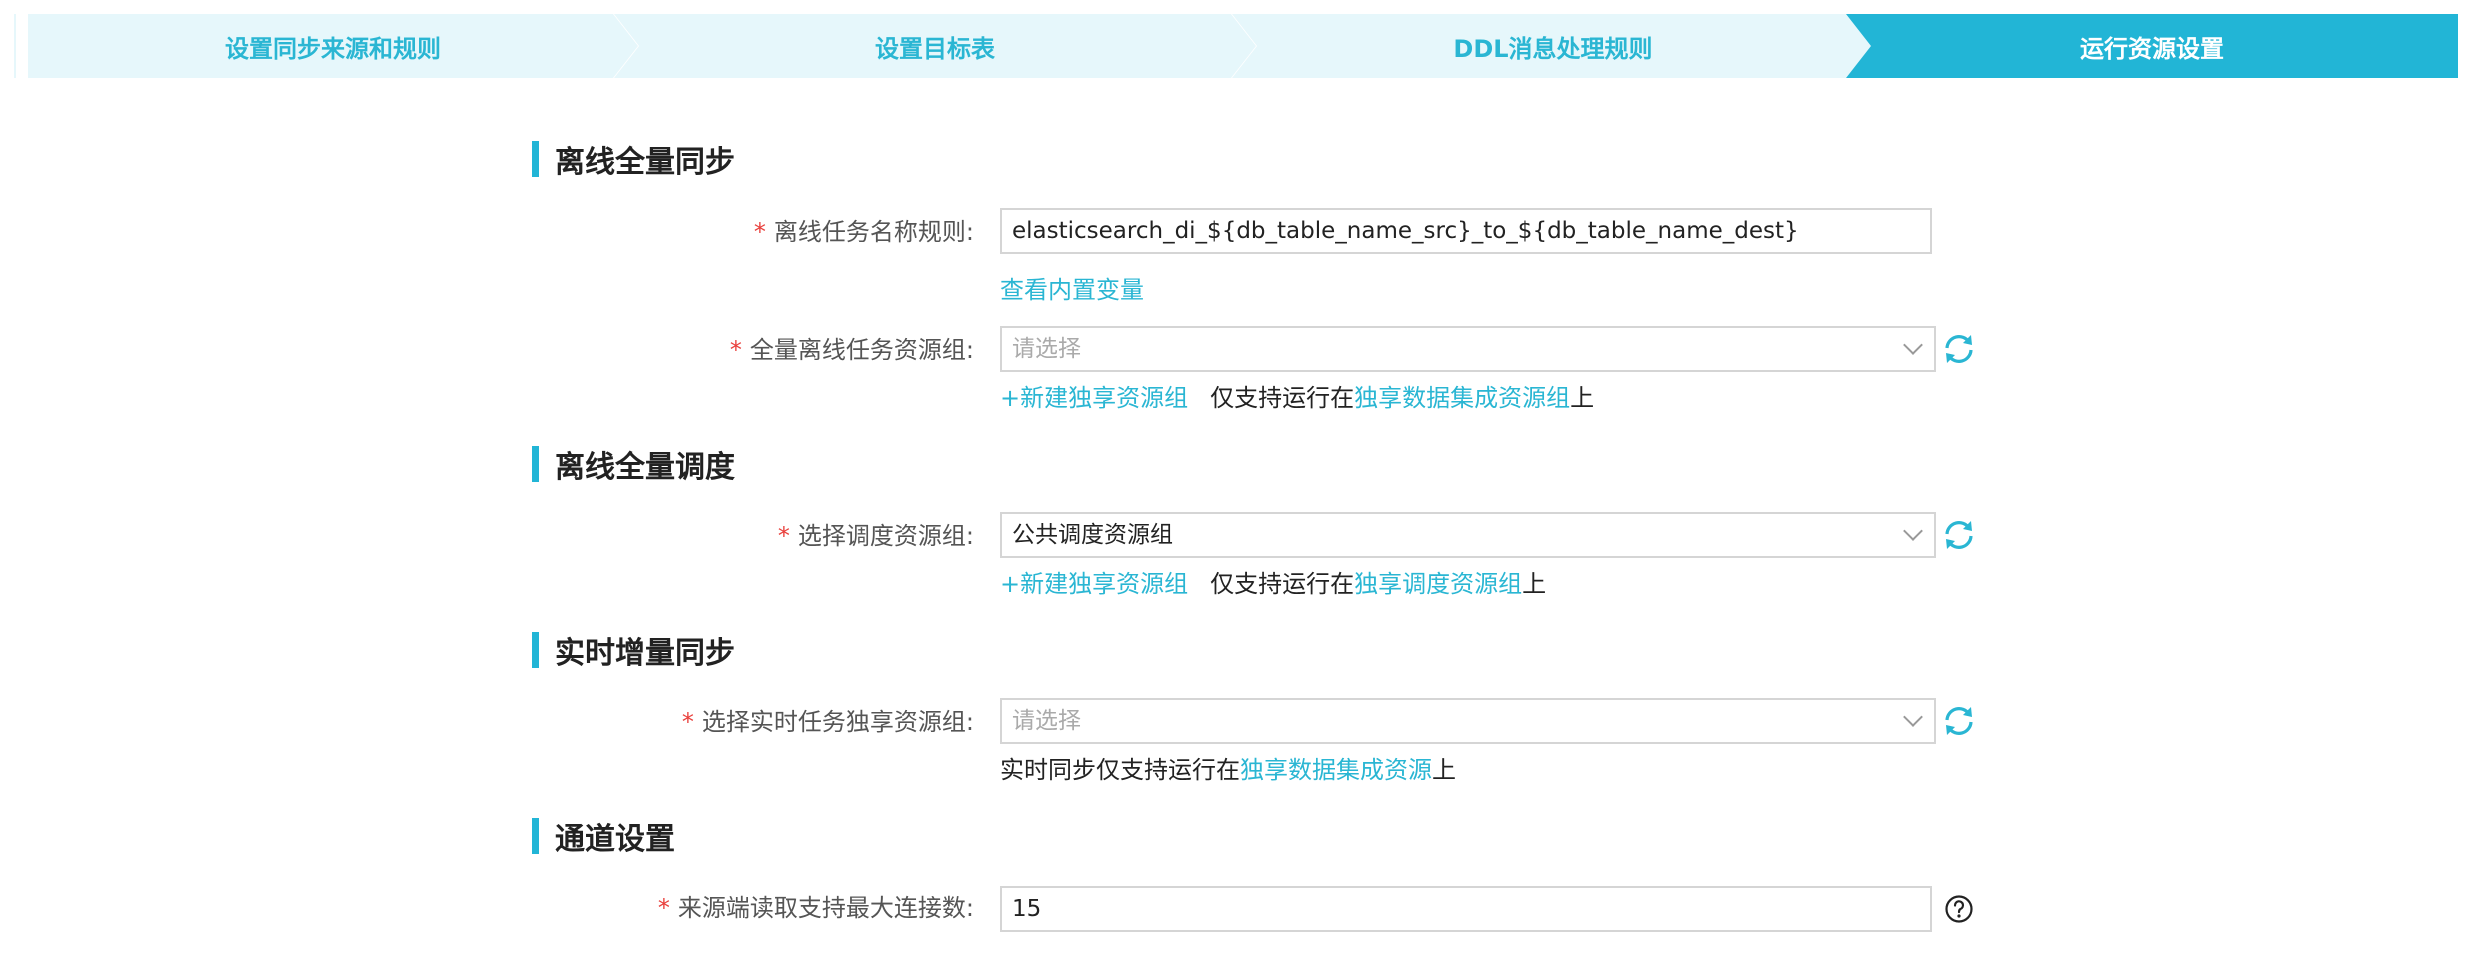 This screenshot has height=958, width=2472. Describe the element at coordinates (1027, 909) in the screenshot. I see `input-value: 15` at that location.